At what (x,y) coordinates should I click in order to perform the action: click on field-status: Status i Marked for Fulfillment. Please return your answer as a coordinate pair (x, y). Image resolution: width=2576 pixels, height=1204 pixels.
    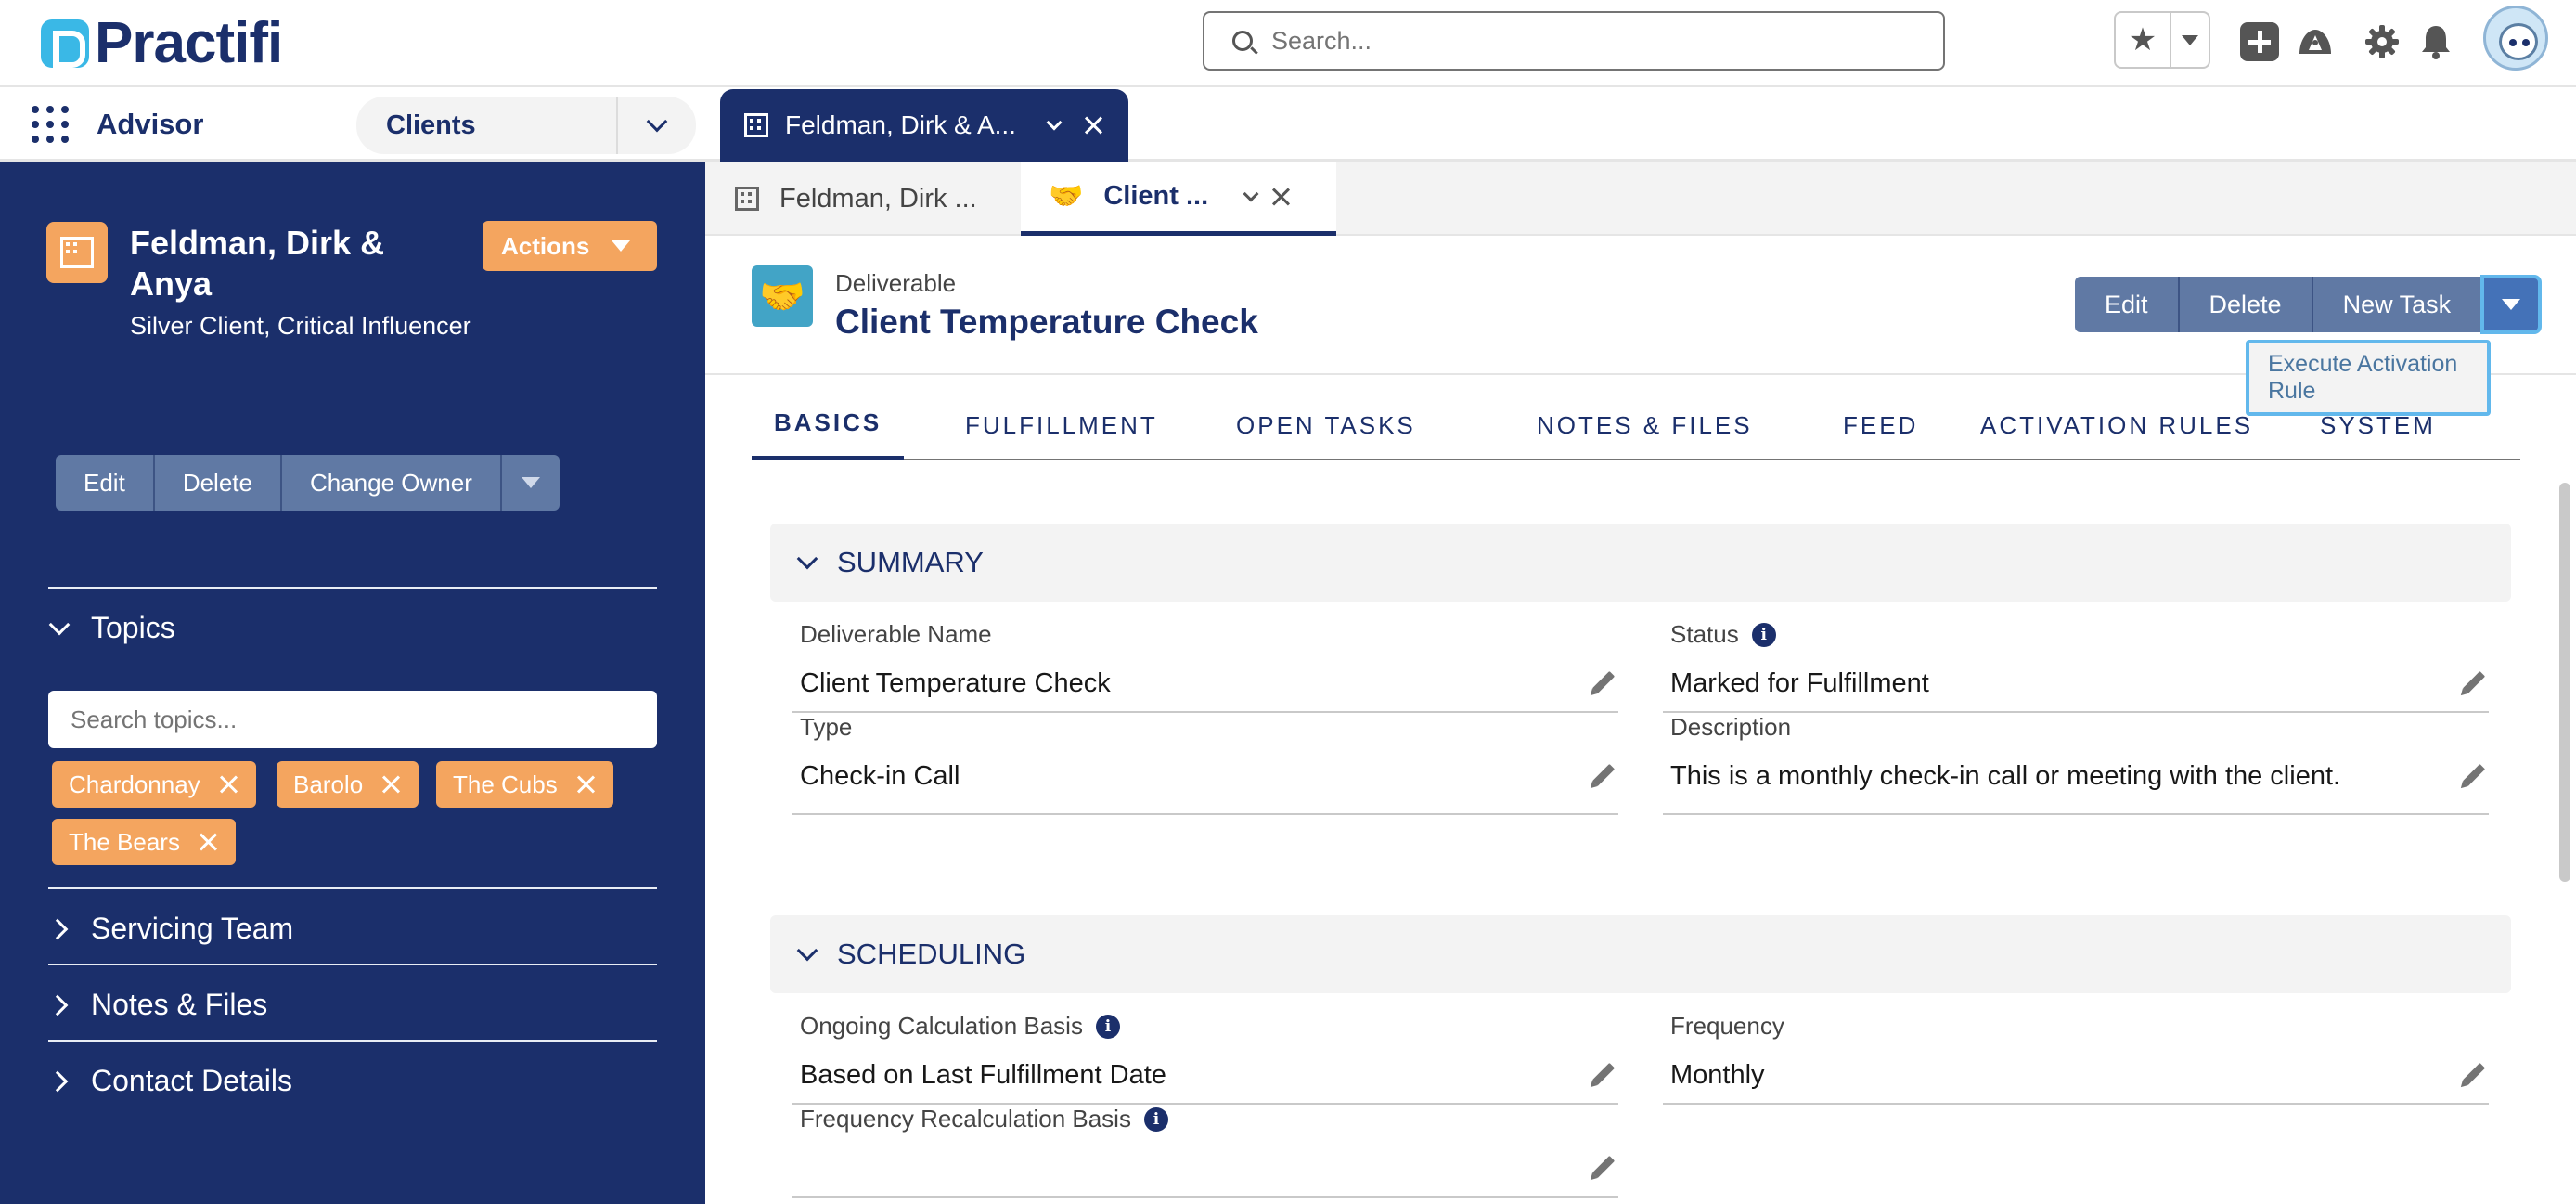
    Looking at the image, I should click on (2076, 667).